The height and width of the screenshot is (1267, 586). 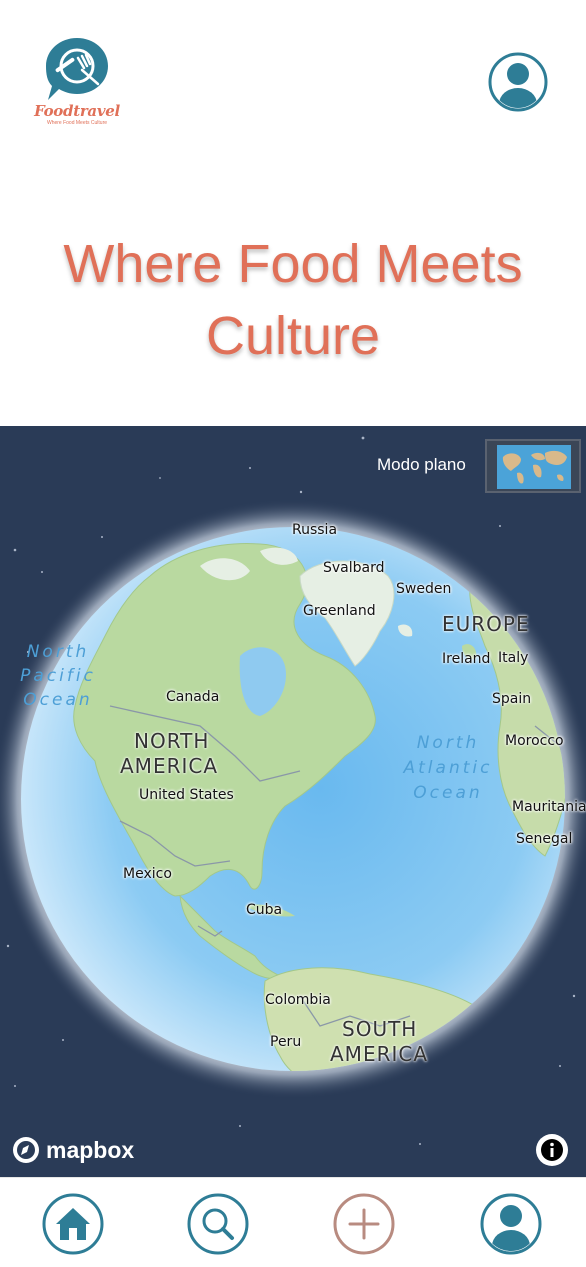 What do you see at coordinates (424, 589) in the screenshot?
I see `label-sweden: Sweden` at bounding box center [424, 589].